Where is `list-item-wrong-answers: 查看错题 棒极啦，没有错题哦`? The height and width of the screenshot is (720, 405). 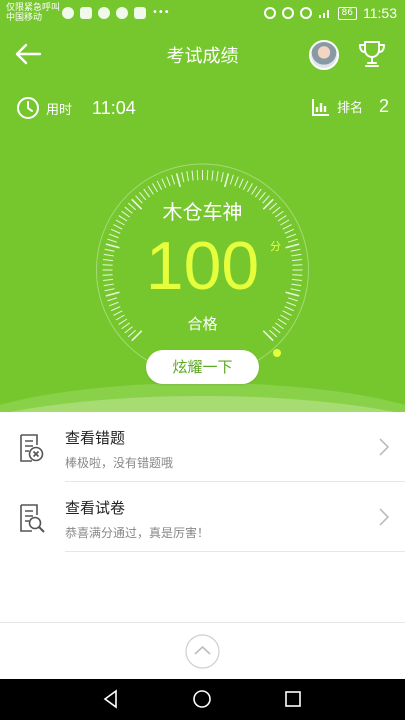 list-item-wrong-answers: 查看错题 棒极啦，没有错题哦 is located at coordinates (202, 447).